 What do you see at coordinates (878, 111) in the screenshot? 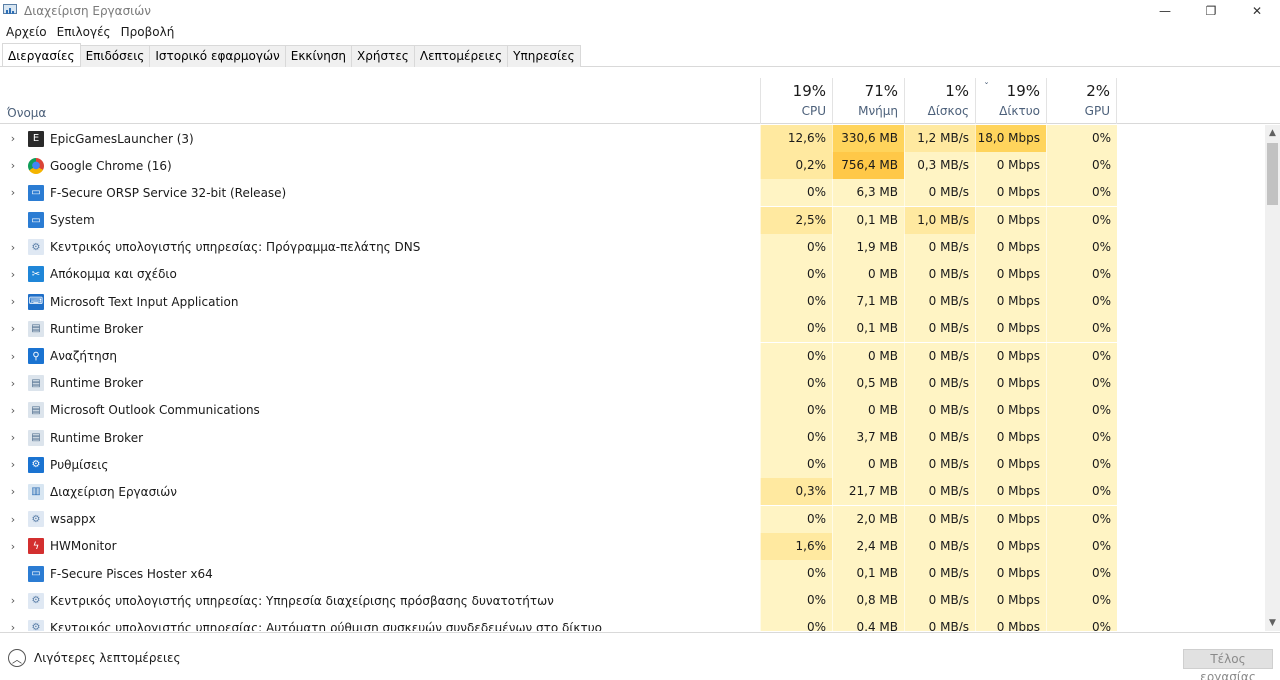
I see `memory-column-label: Μνήμη` at bounding box center [878, 111].